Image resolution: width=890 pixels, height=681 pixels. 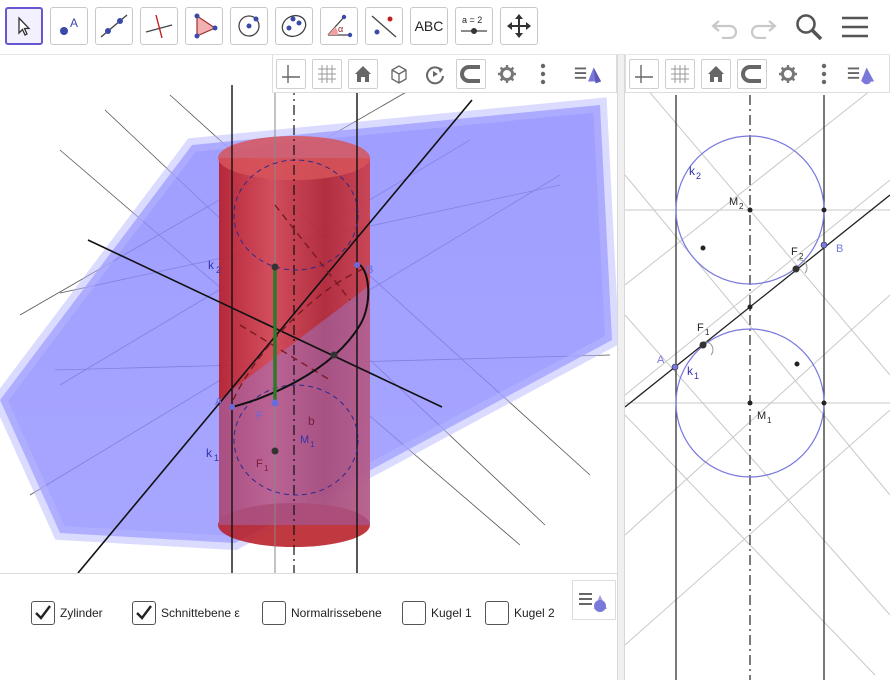 What do you see at coordinates (311, 421) in the screenshot?
I see `label-b: b` at bounding box center [311, 421].